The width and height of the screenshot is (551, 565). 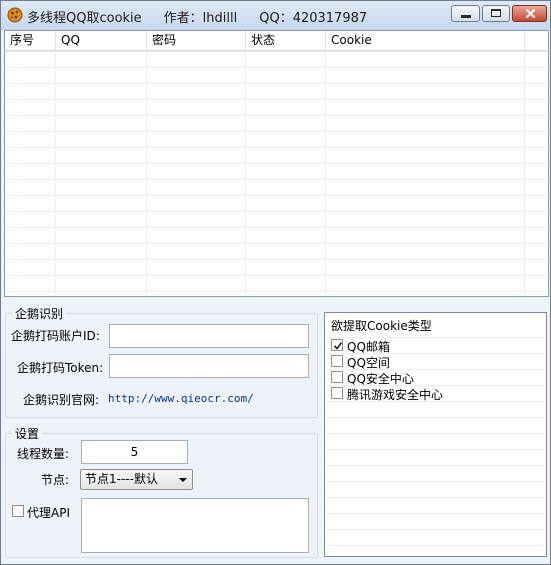 I want to click on ocr-token-label: 企鹅打码Token:, so click(x=60, y=368).